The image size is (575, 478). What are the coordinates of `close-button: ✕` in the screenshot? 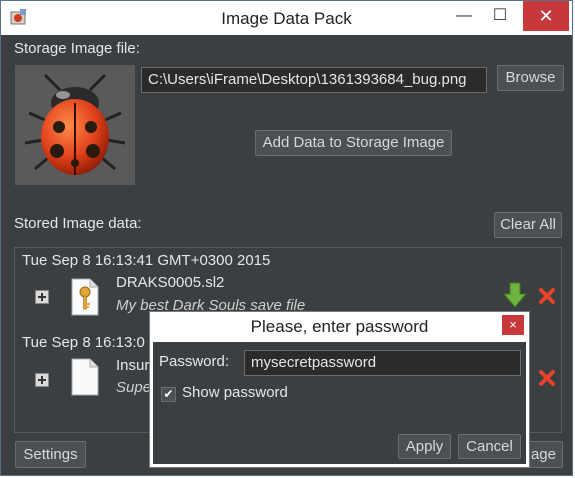 It's located at (546, 16).